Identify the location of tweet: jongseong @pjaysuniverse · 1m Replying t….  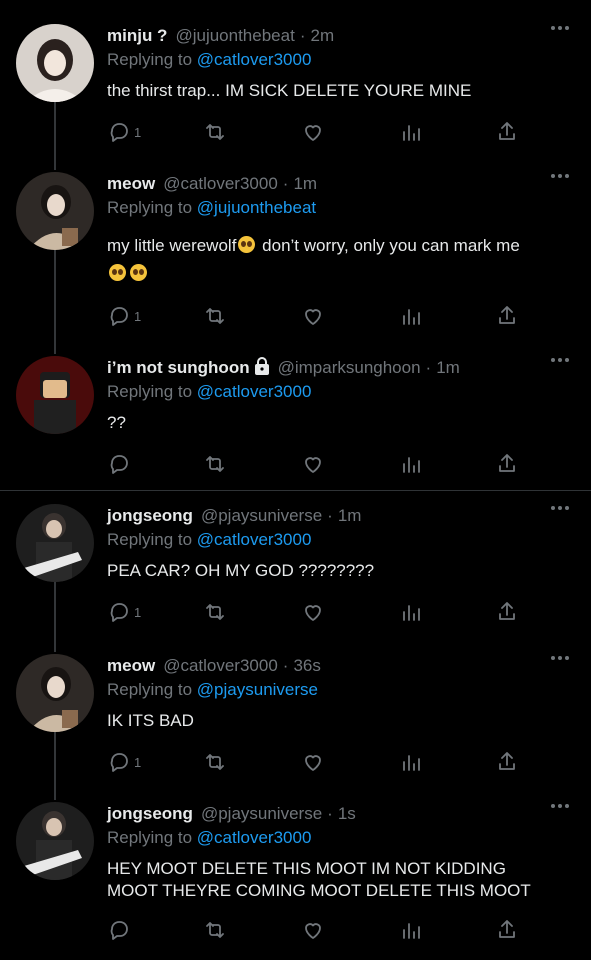
(295, 564).